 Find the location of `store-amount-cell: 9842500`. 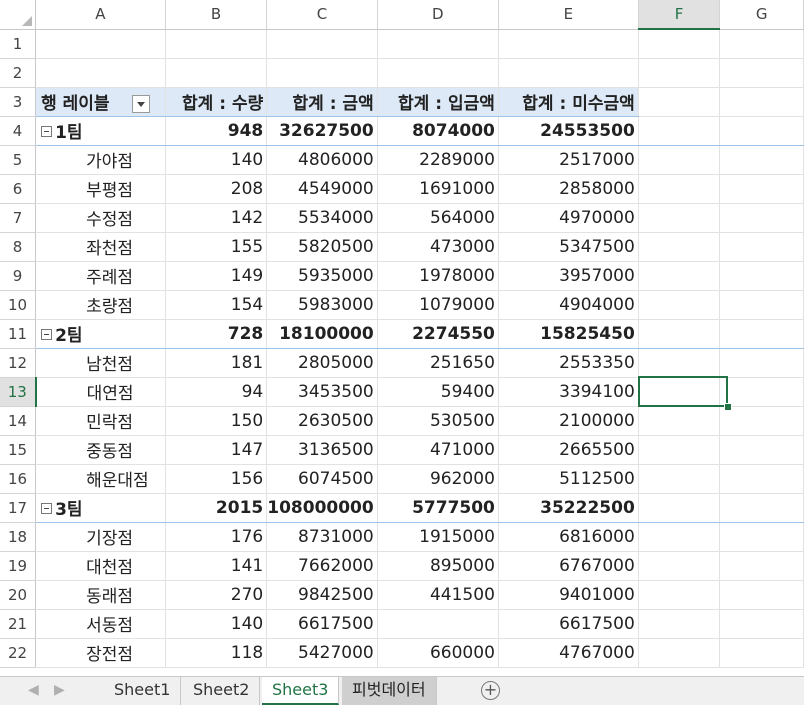

store-amount-cell: 9842500 is located at coordinates (322, 595).